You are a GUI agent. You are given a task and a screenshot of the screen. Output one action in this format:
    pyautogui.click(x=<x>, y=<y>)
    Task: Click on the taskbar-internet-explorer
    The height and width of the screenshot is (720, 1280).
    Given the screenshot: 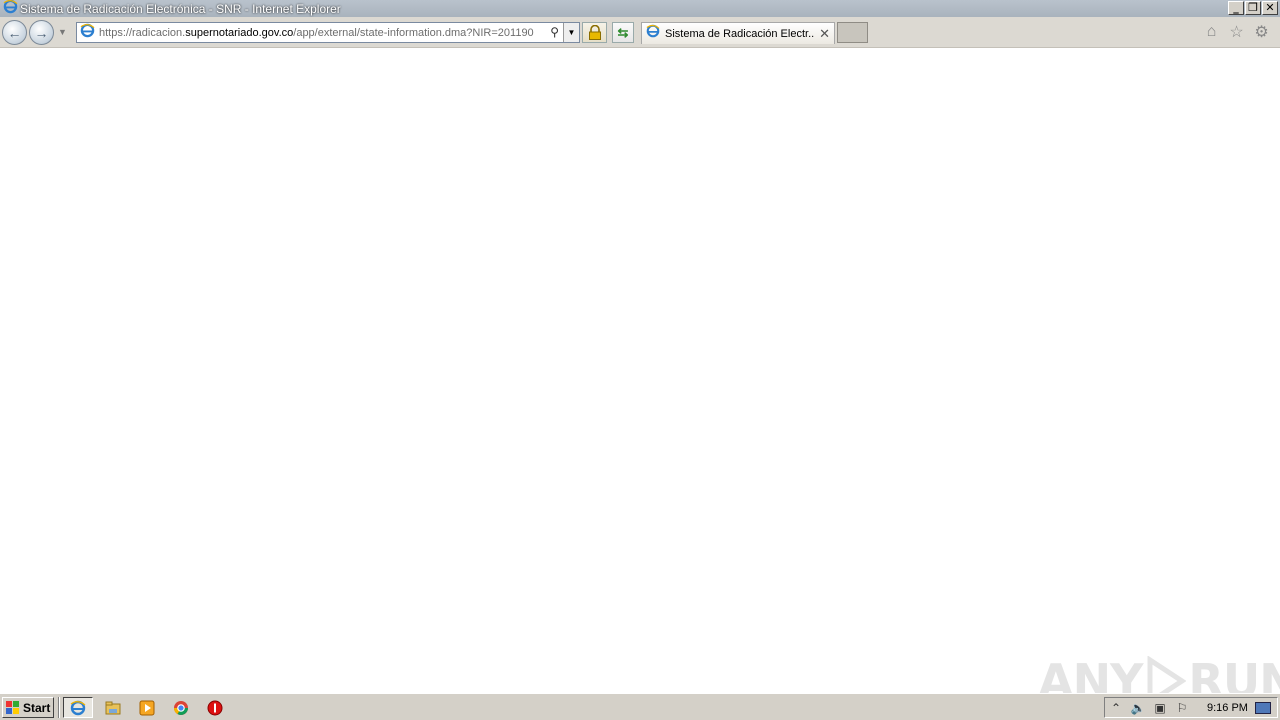 What is the action you would take?
    pyautogui.click(x=78, y=707)
    